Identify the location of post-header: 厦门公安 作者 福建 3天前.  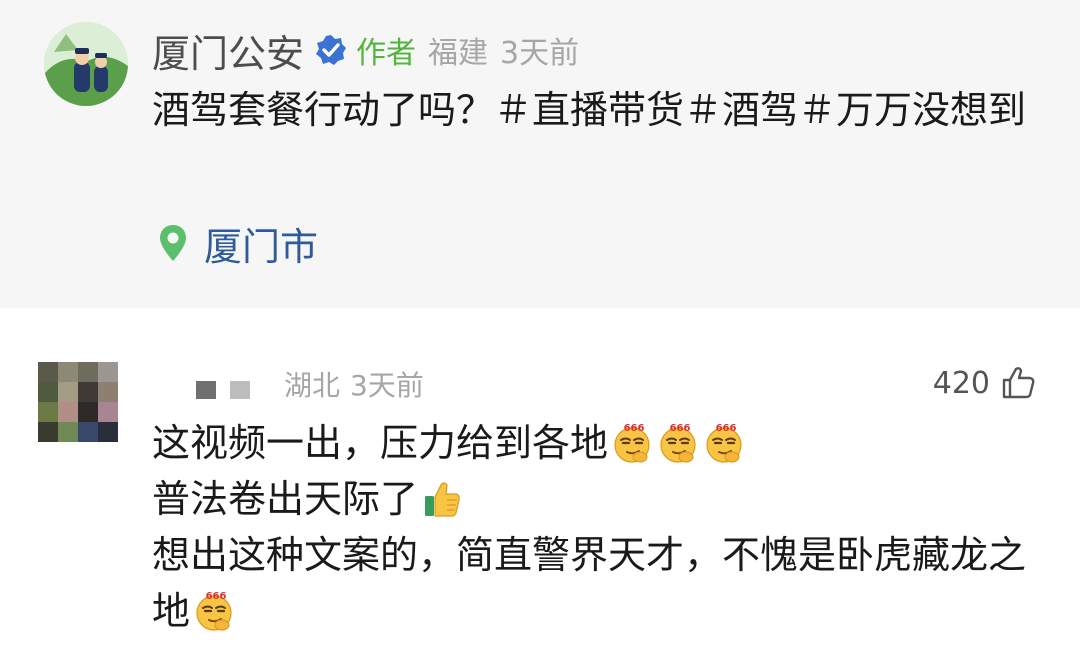
(366, 51).